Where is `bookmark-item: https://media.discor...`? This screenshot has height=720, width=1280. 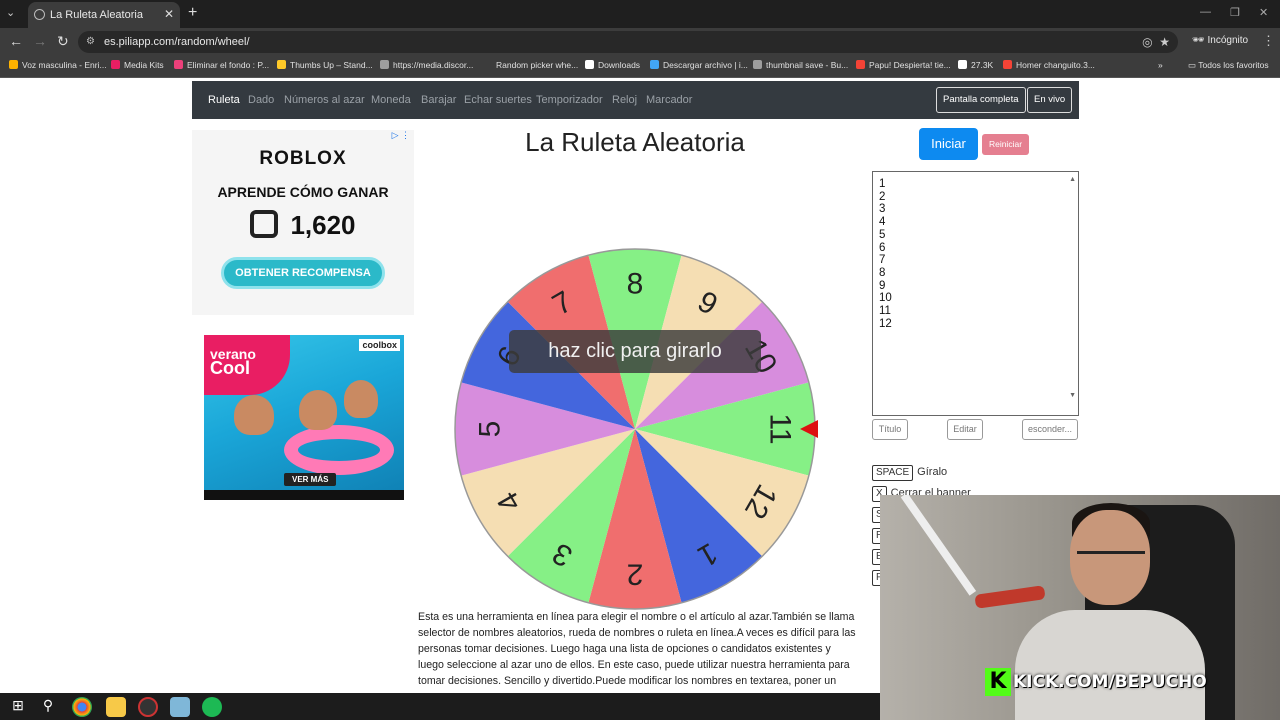 bookmark-item: https://media.discor... is located at coordinates (426, 65).